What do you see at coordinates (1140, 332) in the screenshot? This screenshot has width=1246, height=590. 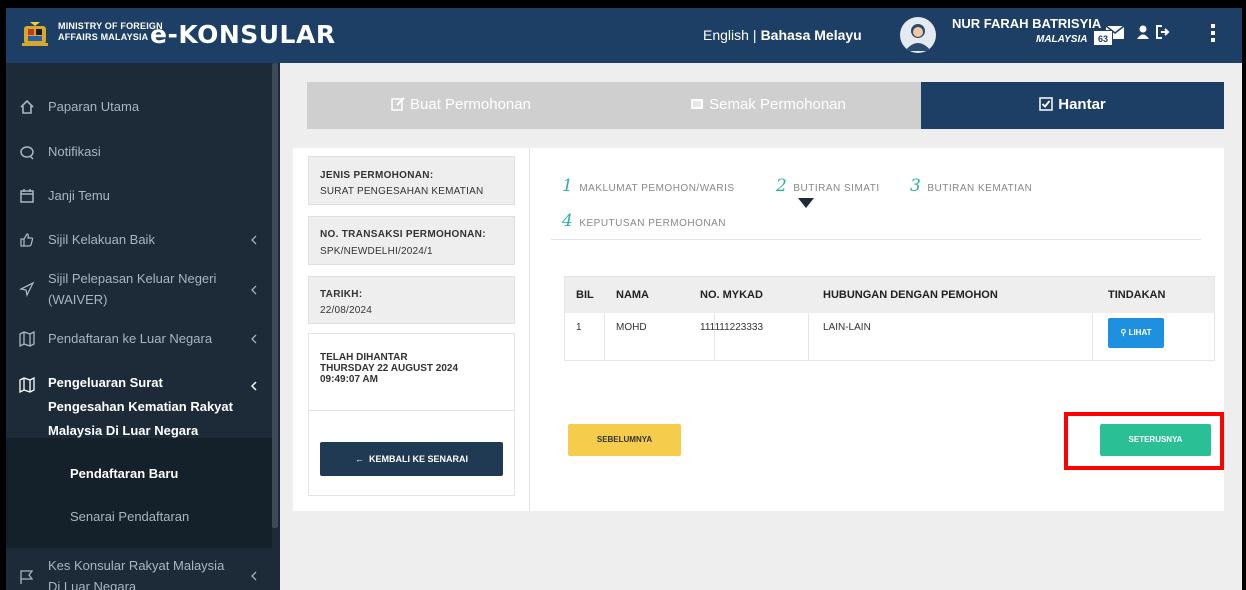 I see `view-button-label: LIHAT` at bounding box center [1140, 332].